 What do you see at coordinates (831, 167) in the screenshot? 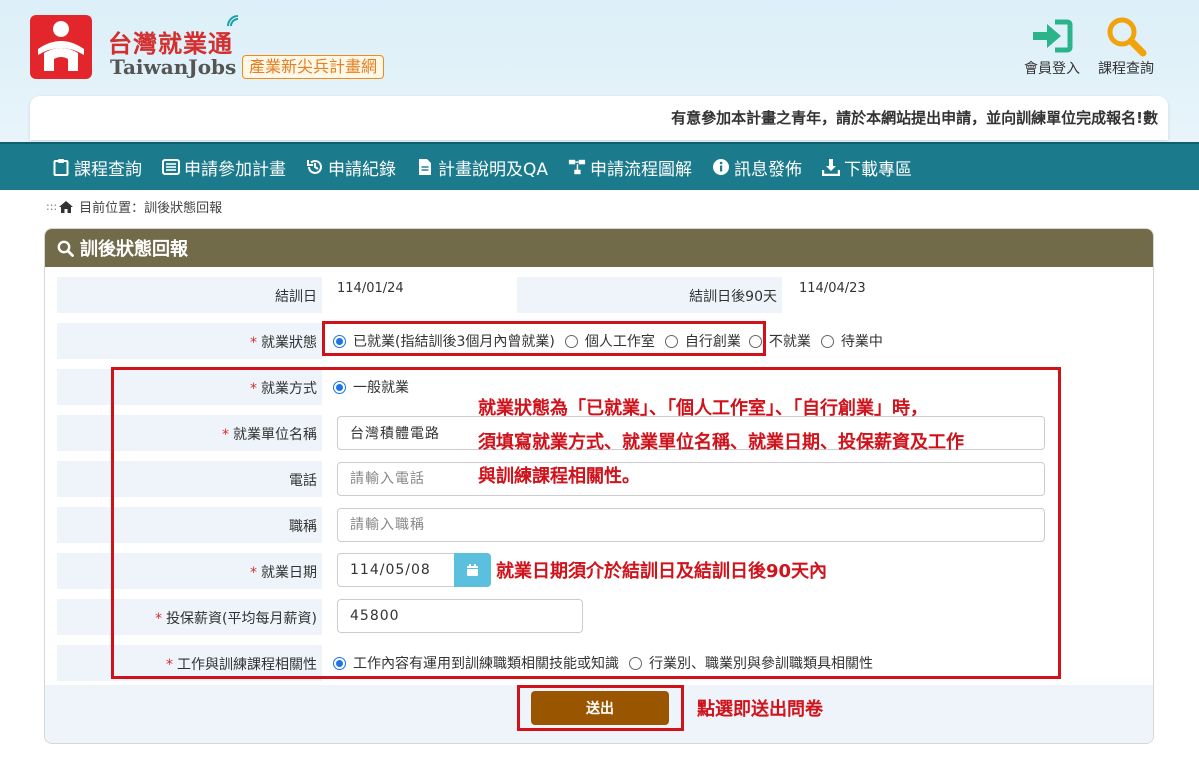
I see `download-icon` at bounding box center [831, 167].